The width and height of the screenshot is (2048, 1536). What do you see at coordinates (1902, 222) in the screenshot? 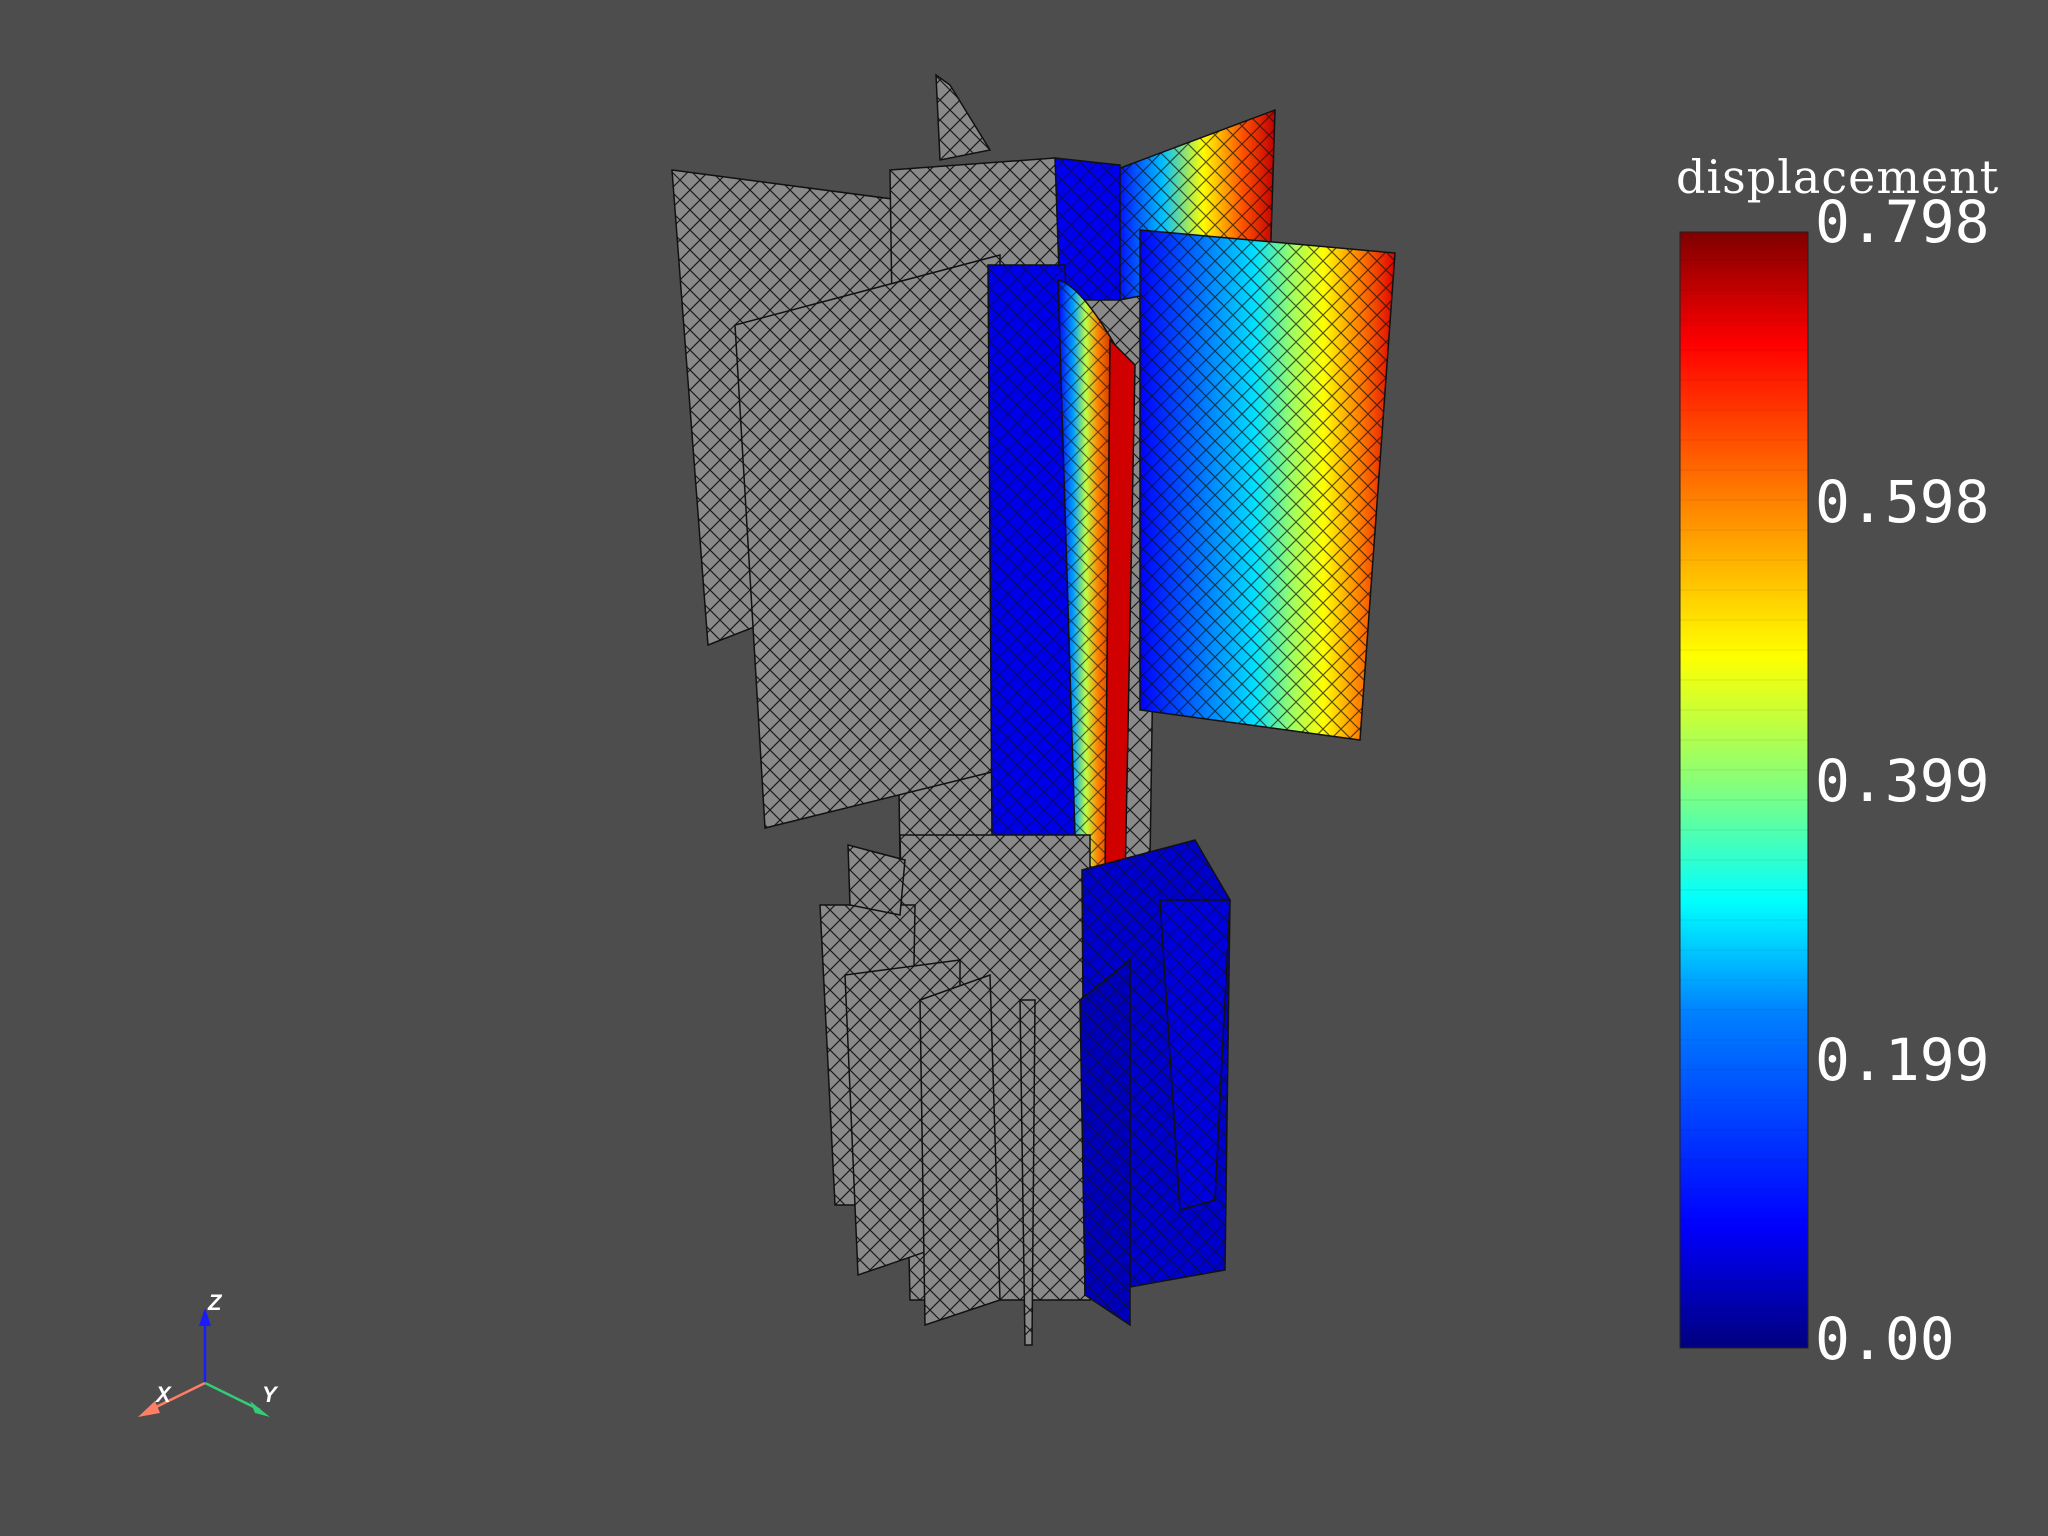
I see `scalar-tick-max: 0.798` at bounding box center [1902, 222].